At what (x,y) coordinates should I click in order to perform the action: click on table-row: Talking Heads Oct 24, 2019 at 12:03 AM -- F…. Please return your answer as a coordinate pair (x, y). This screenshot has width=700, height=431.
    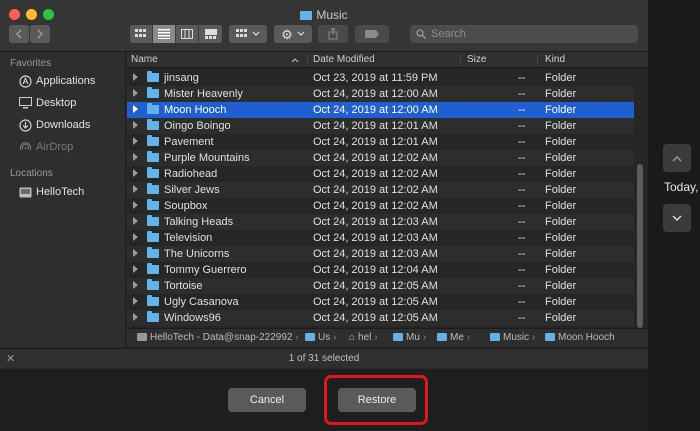
    Looking at the image, I should click on (380, 222).